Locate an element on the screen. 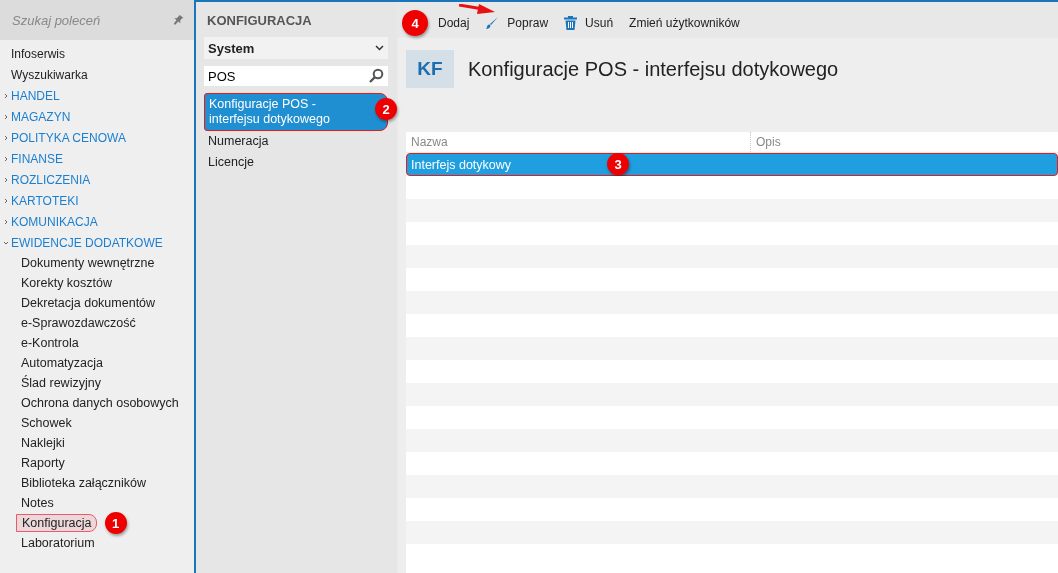  panel-title: KONFIGURACJA is located at coordinates (260, 20).